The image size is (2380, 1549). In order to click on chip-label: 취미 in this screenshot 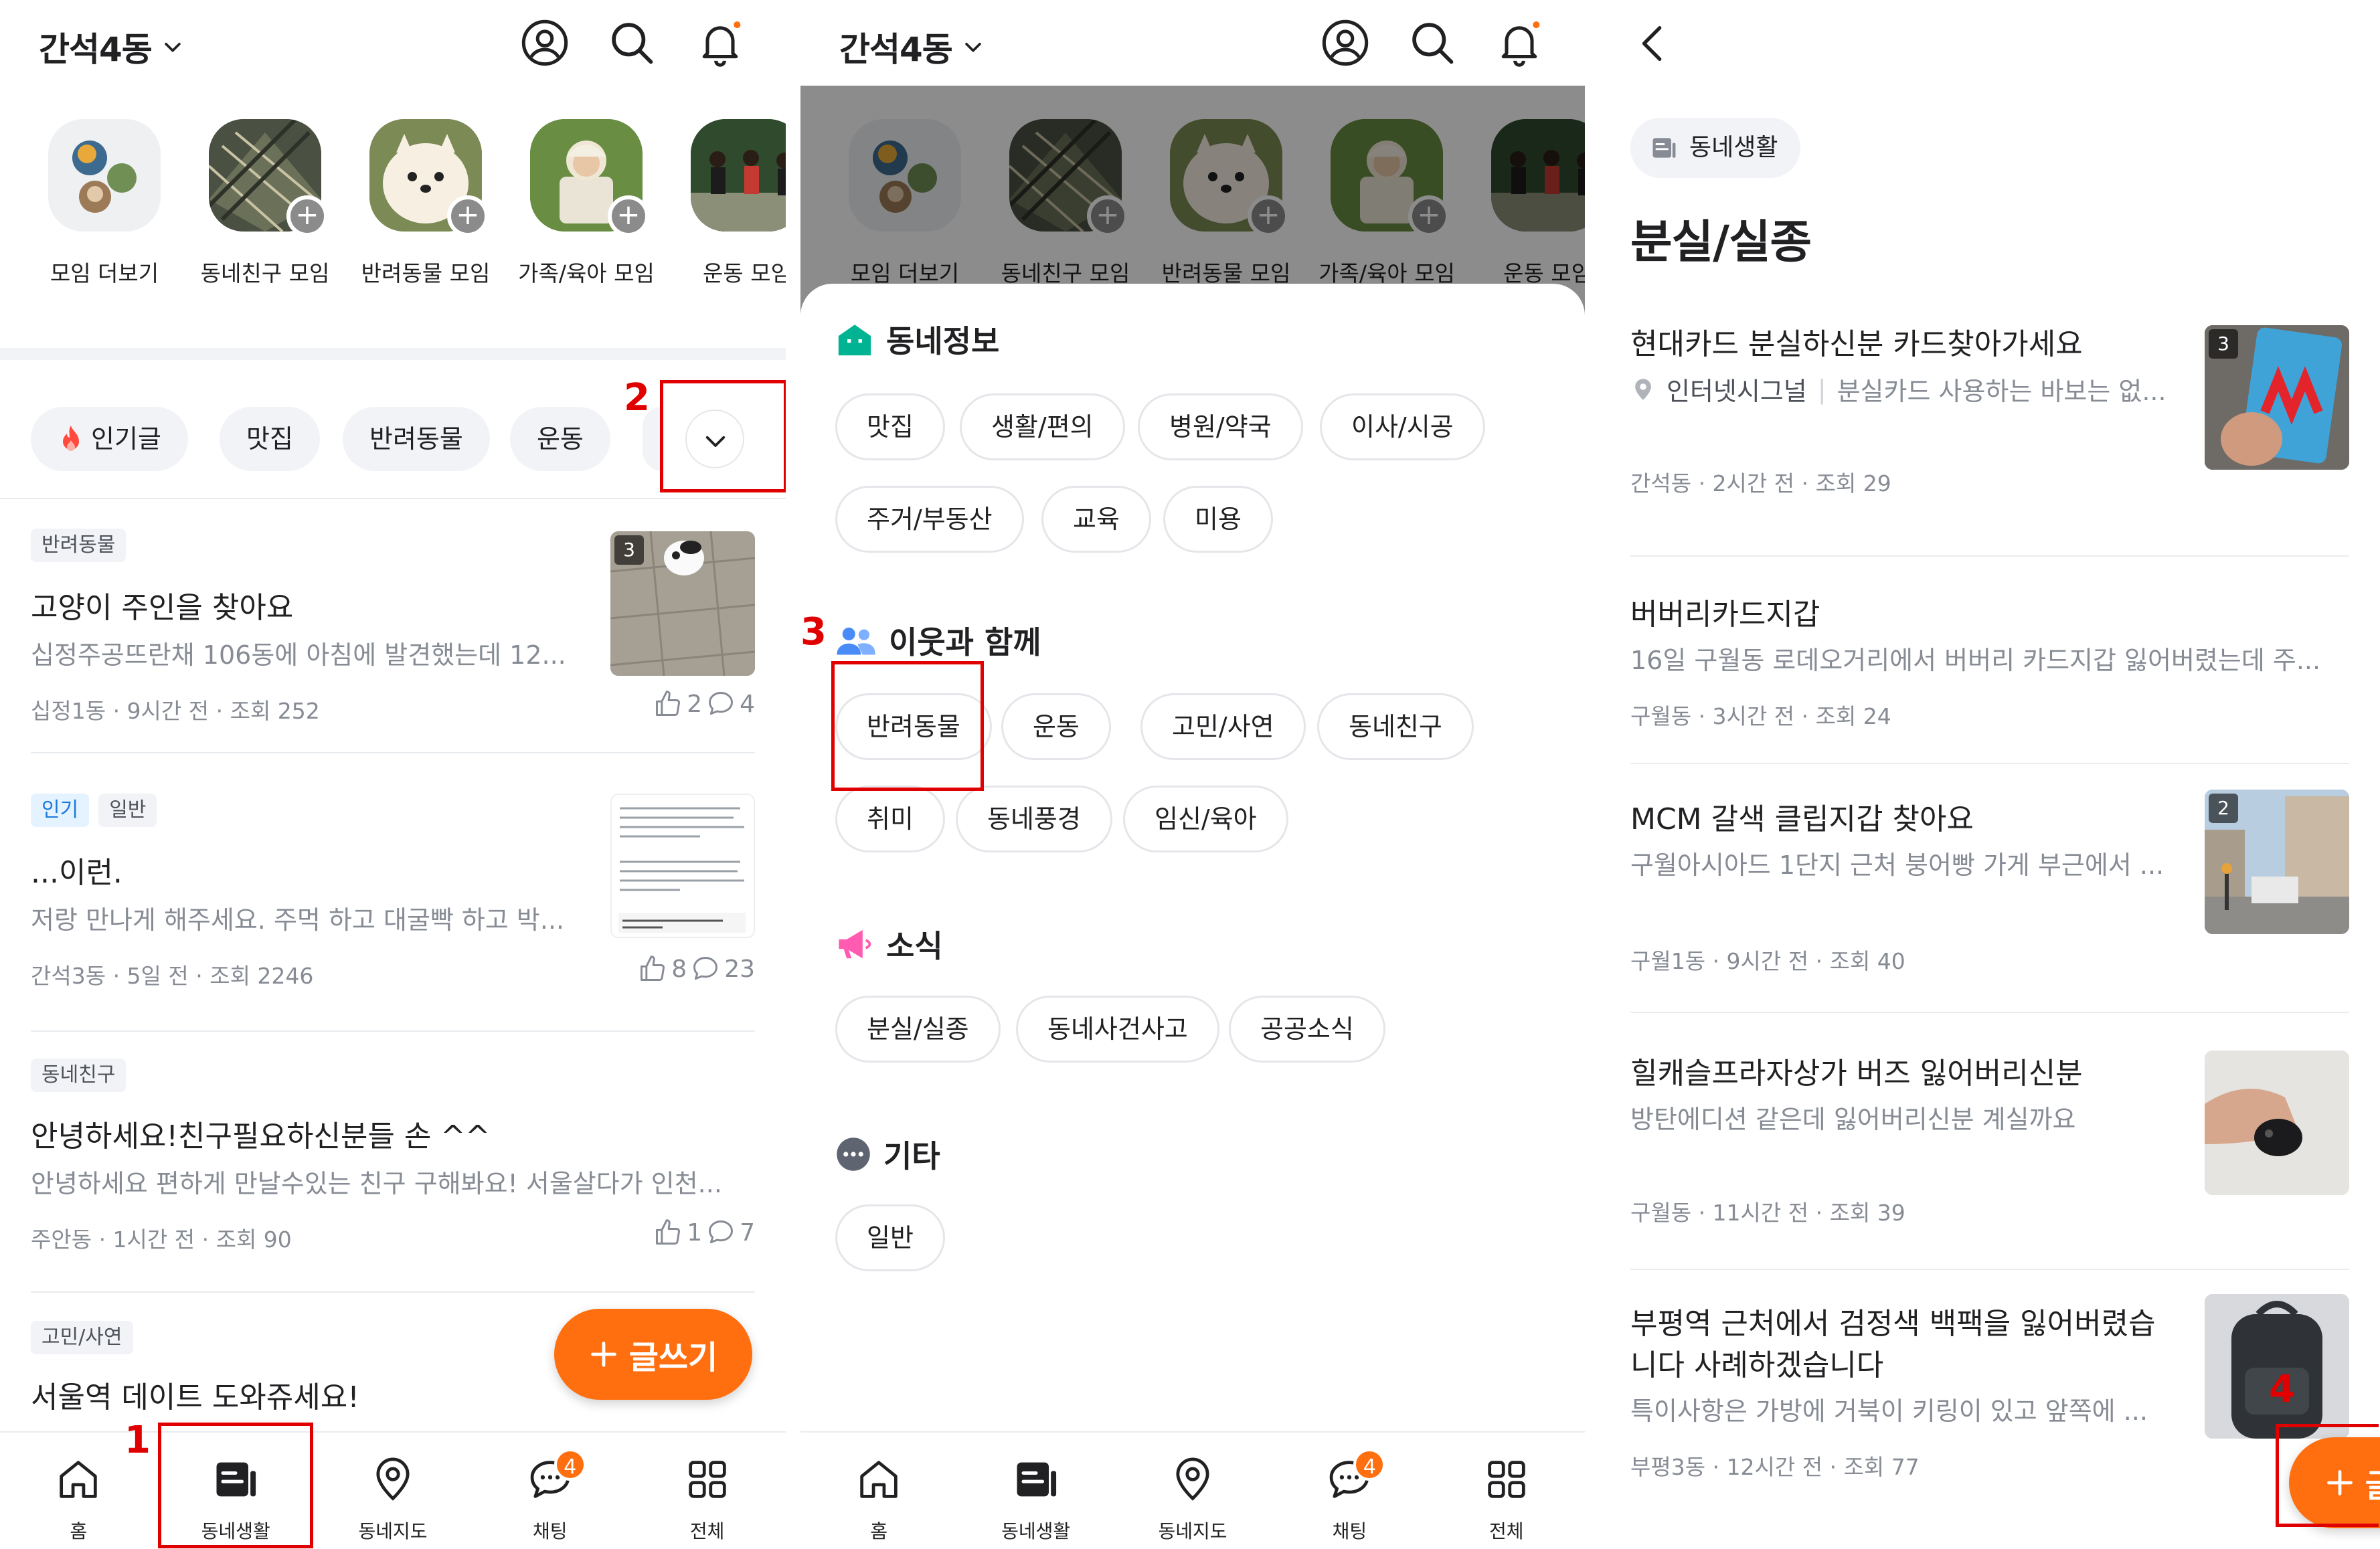, I will do `click(890, 819)`.